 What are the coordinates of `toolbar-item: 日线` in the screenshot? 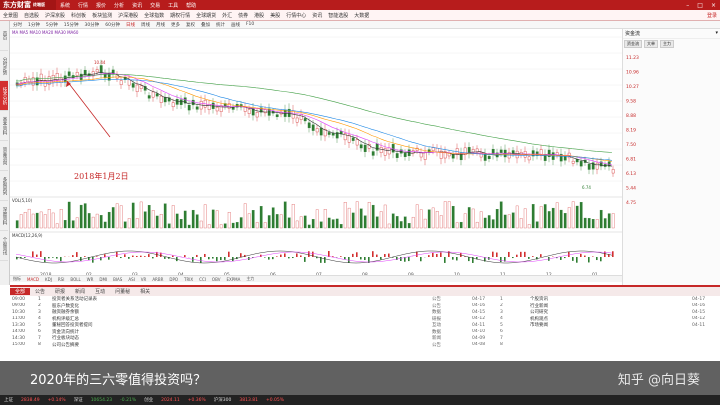 It's located at (130, 25).